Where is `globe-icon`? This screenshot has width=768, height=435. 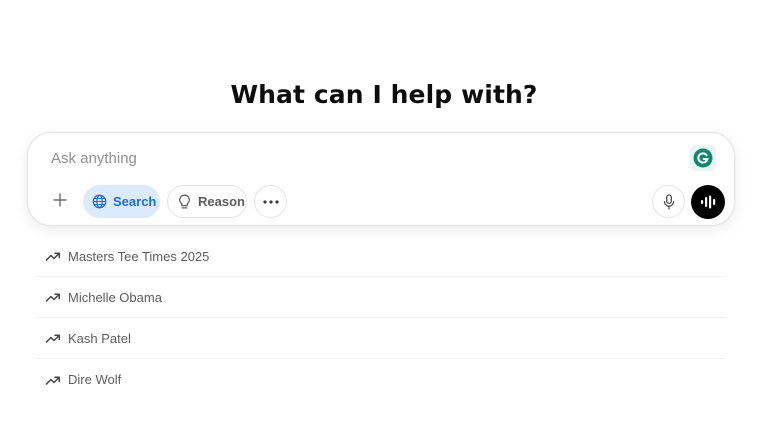 globe-icon is located at coordinates (99, 201).